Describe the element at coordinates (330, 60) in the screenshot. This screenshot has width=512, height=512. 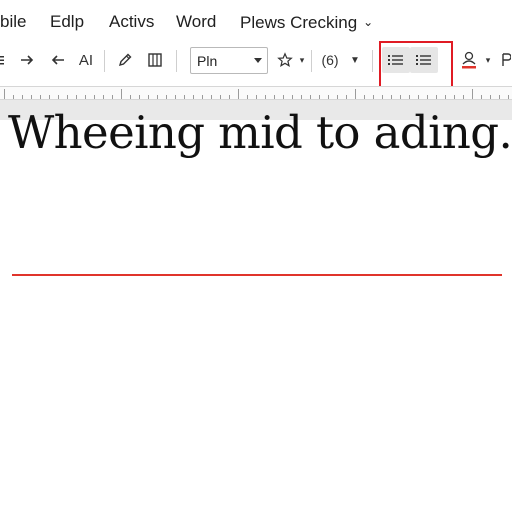
I see `counter-button: (6)` at that location.